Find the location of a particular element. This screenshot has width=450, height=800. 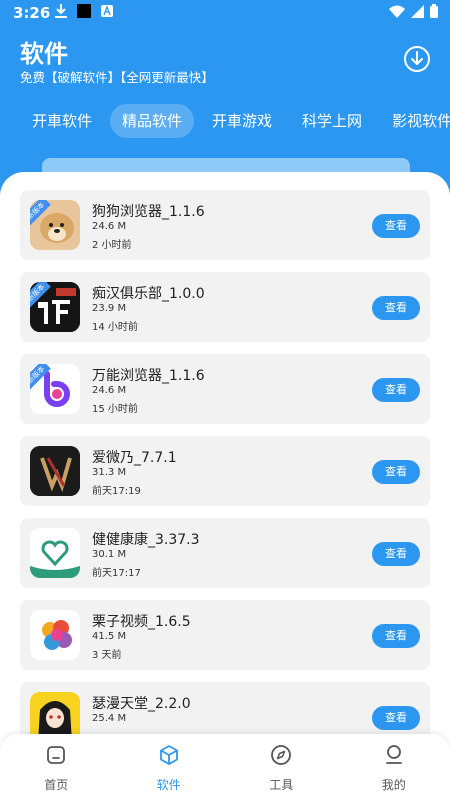

compass-icon is located at coordinates (281, 755).